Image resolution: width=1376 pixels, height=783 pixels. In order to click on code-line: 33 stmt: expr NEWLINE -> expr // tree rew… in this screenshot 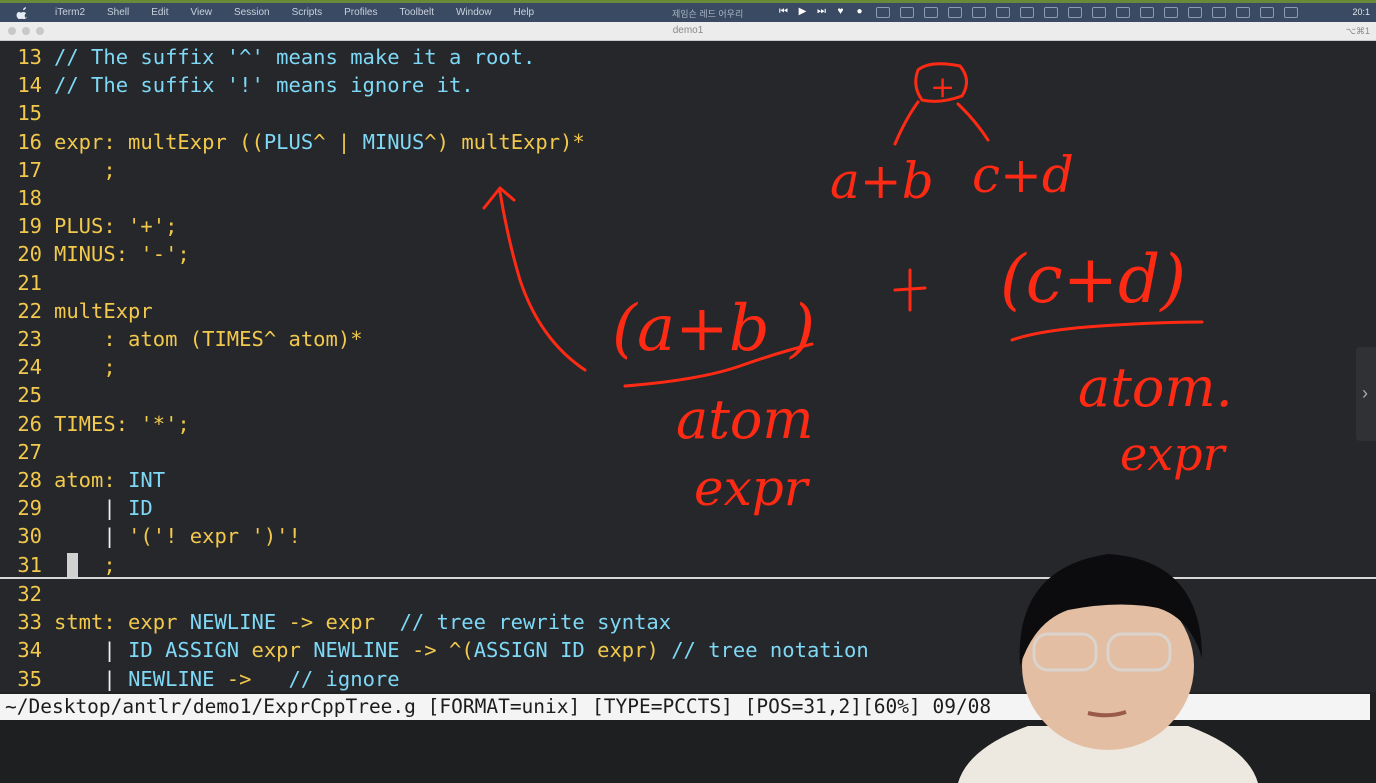, I will do `click(335, 622)`.